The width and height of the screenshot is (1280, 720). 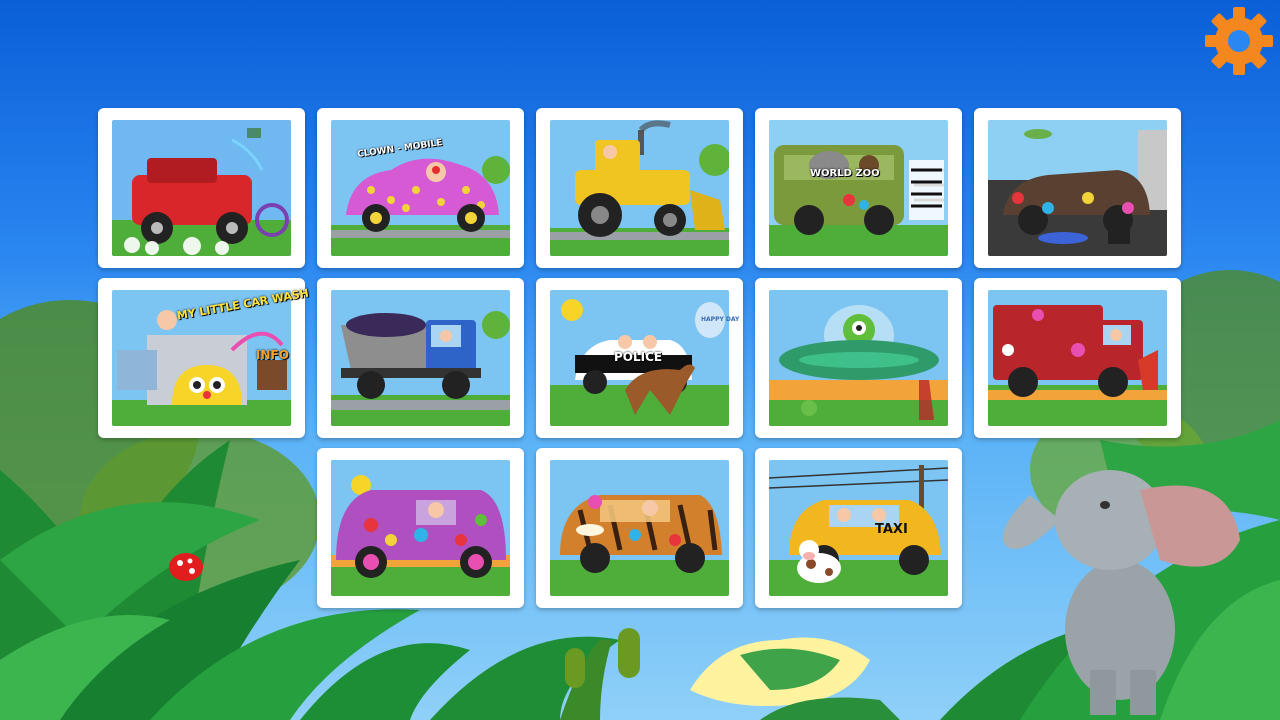 I want to click on vehicle-card-muddy-car, so click(x=1077, y=188).